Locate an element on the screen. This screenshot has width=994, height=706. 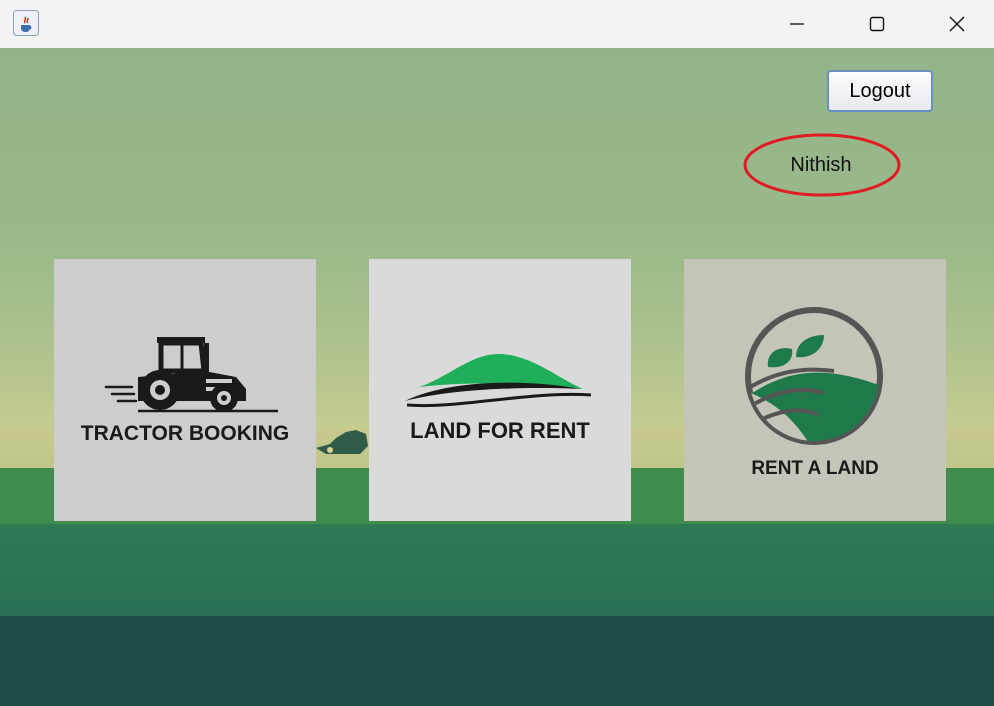
close-icon is located at coordinates (957, 24).